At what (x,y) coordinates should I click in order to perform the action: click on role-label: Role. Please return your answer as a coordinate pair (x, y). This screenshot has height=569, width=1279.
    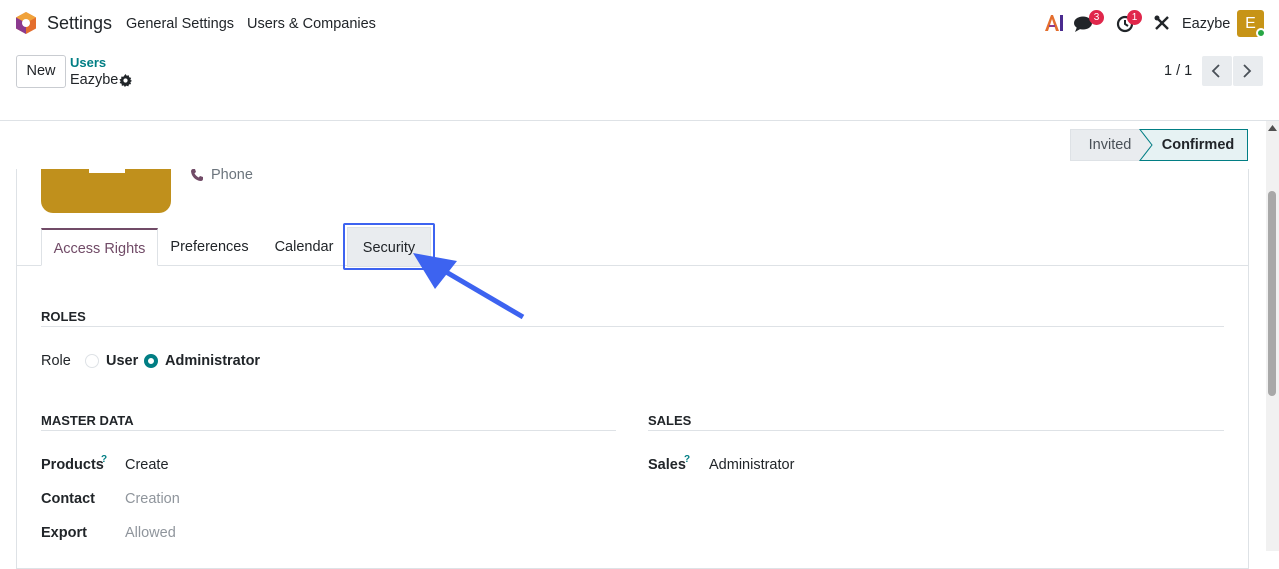
    Looking at the image, I should click on (56, 361).